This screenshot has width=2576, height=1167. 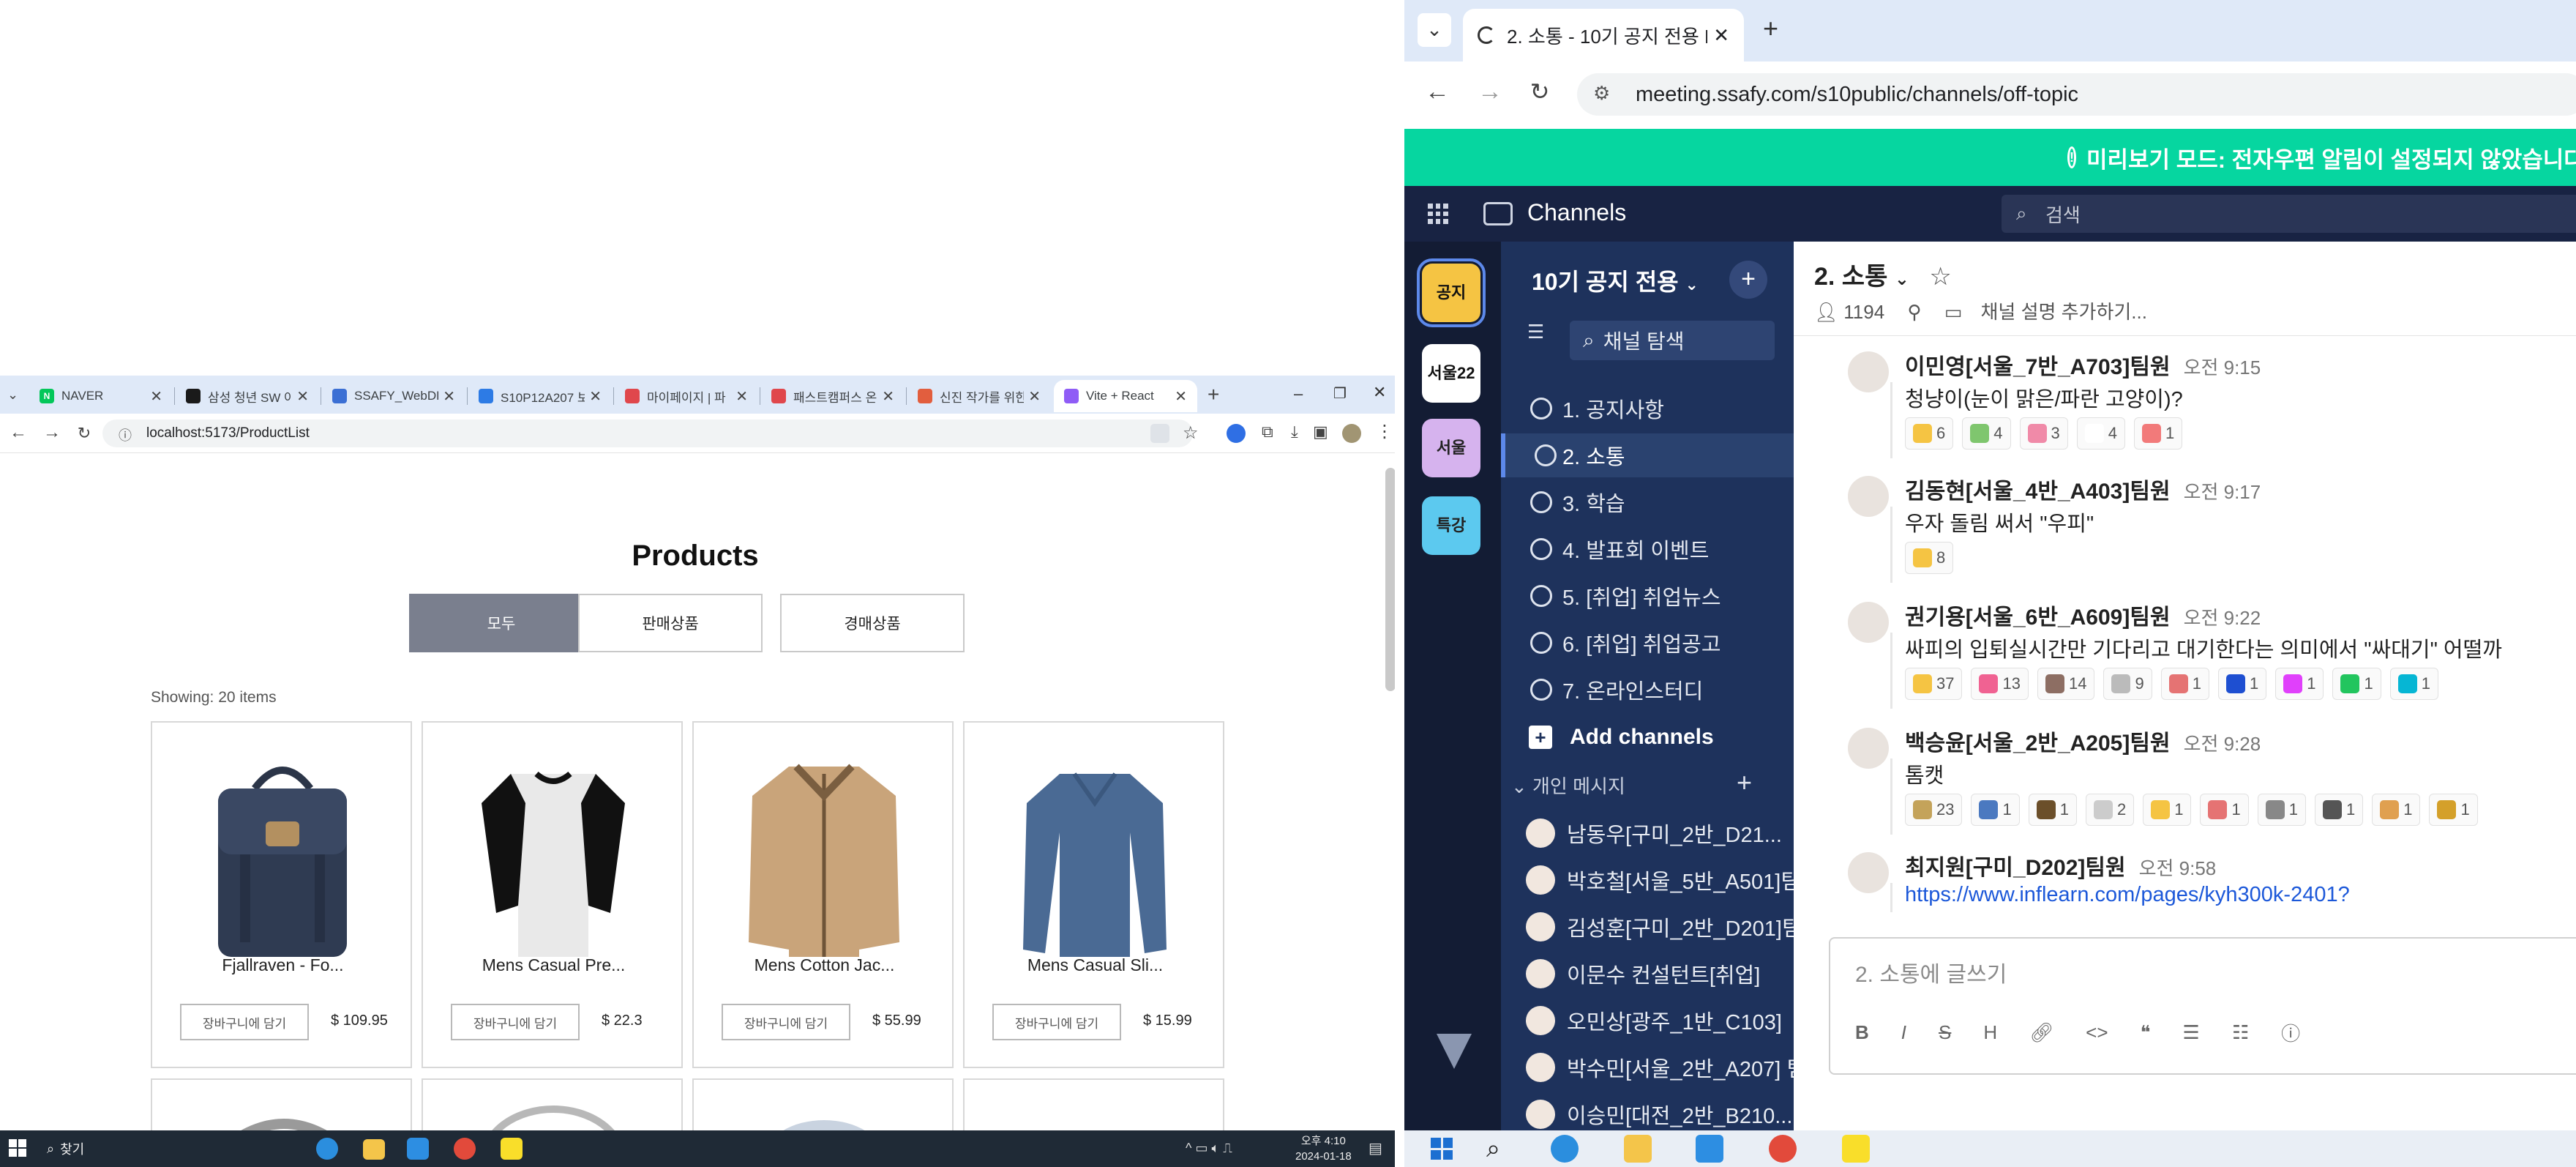 What do you see at coordinates (465, 1149) in the screenshot?
I see `chrome-icon` at bounding box center [465, 1149].